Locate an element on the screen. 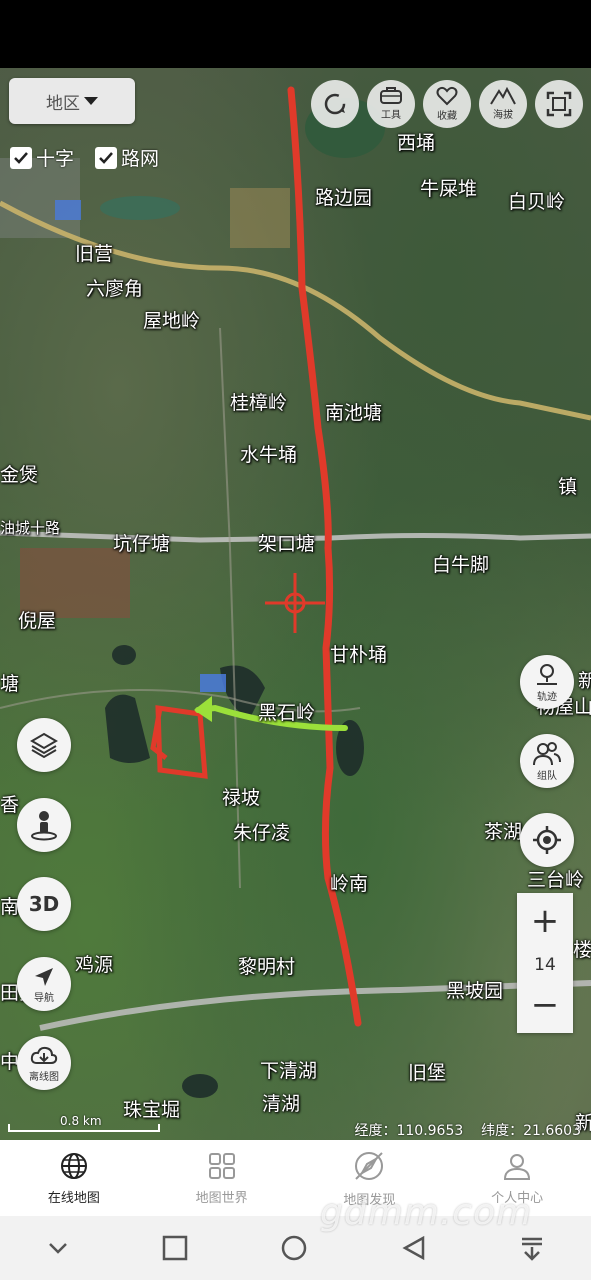 This screenshot has height=1280, width=591. region-label: 地区 is located at coordinates (63, 103).